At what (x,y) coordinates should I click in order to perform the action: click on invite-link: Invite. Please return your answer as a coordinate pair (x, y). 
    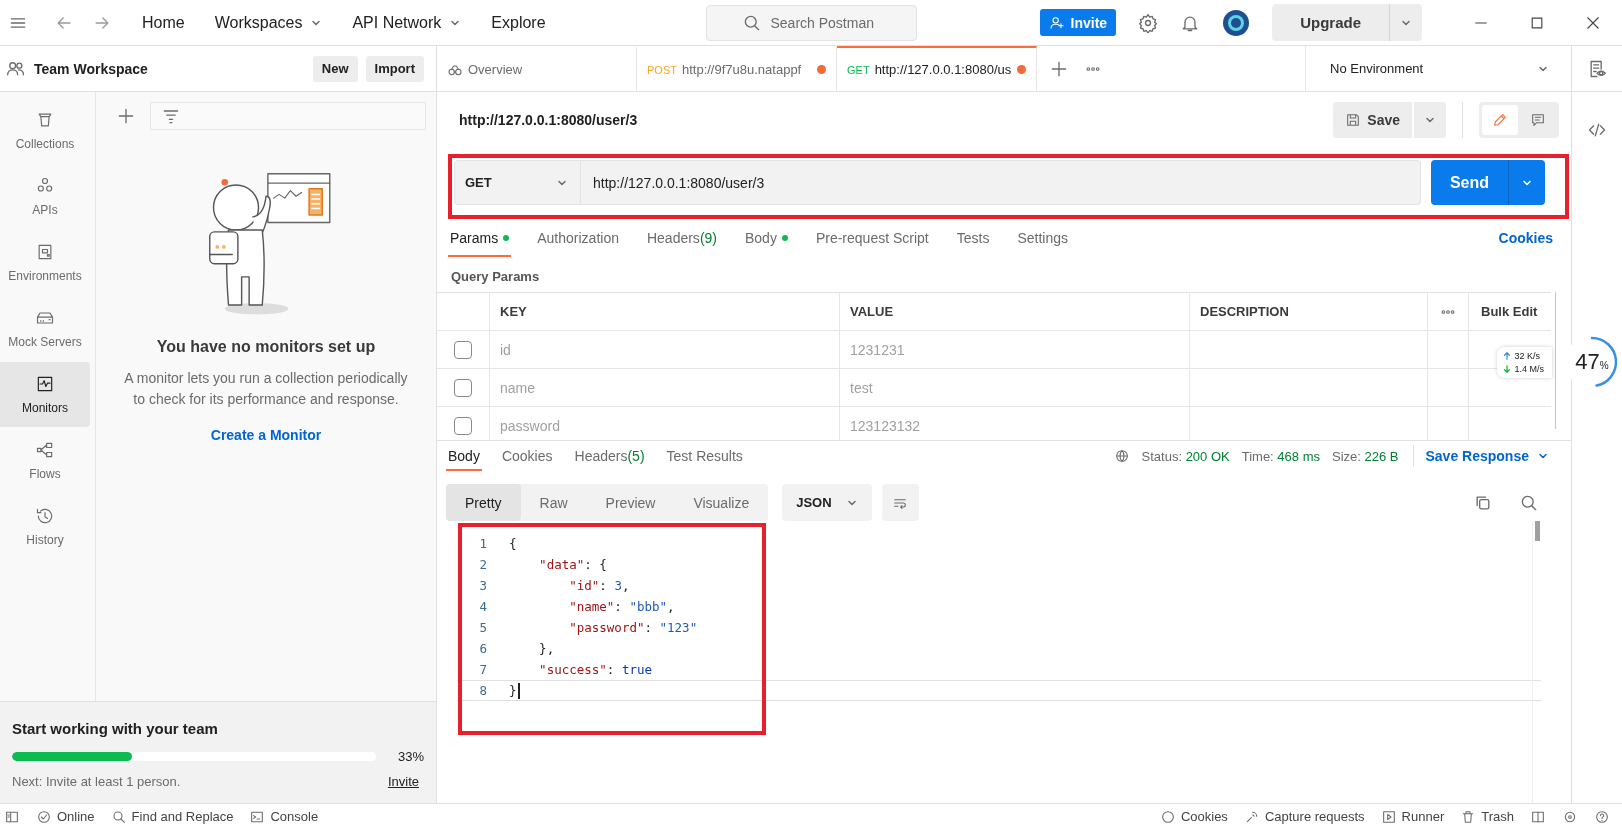
    Looking at the image, I should click on (403, 781).